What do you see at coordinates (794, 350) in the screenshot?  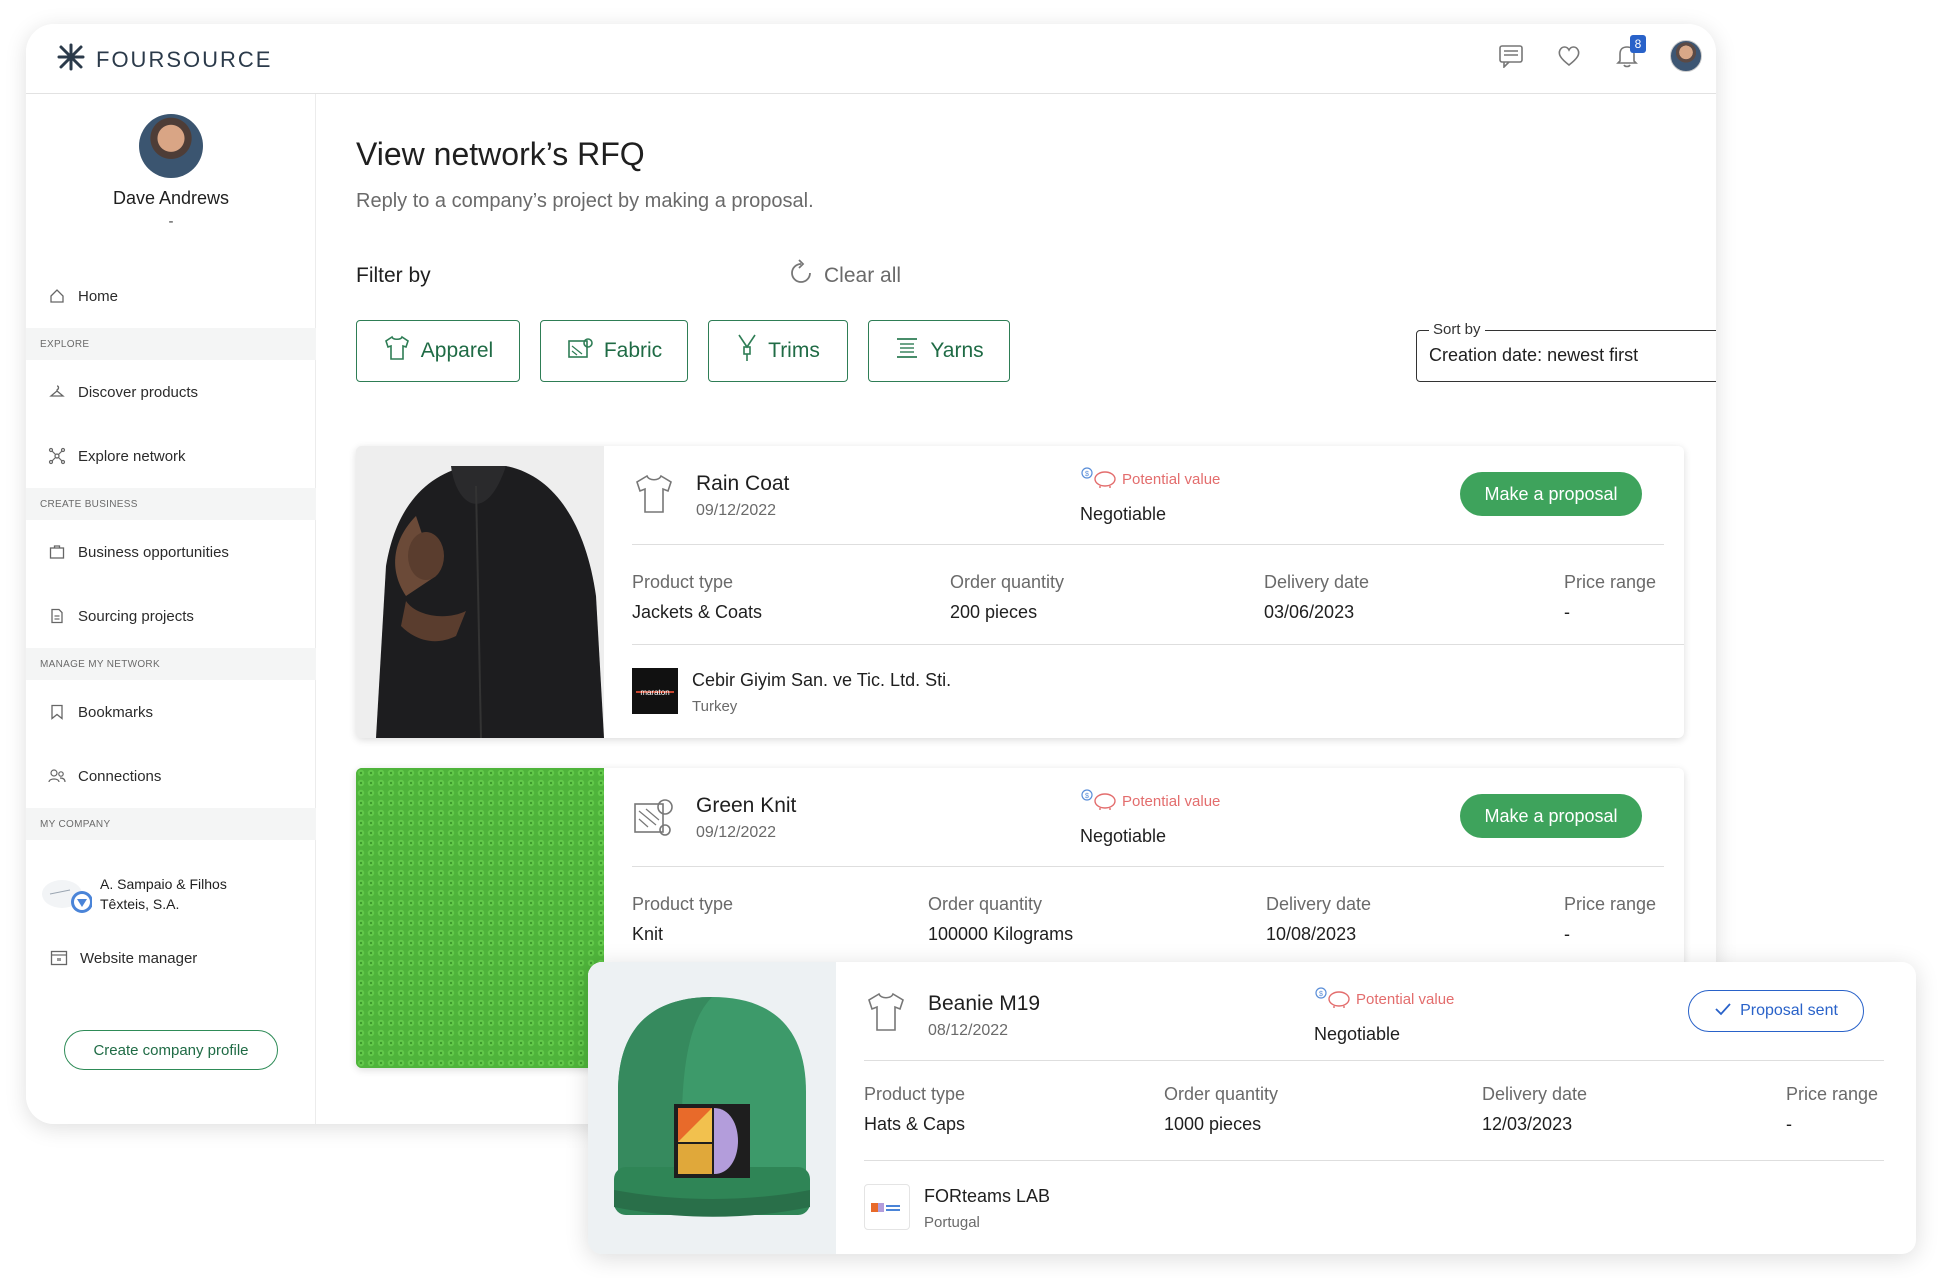 I see `chip-label: Trims` at bounding box center [794, 350].